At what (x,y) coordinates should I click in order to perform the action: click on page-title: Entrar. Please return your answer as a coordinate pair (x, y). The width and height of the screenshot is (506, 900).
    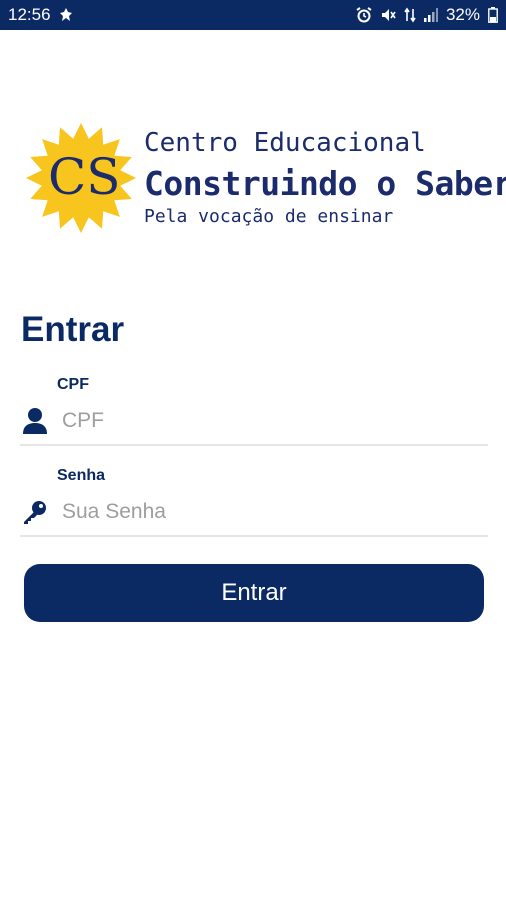
    Looking at the image, I should click on (73, 329).